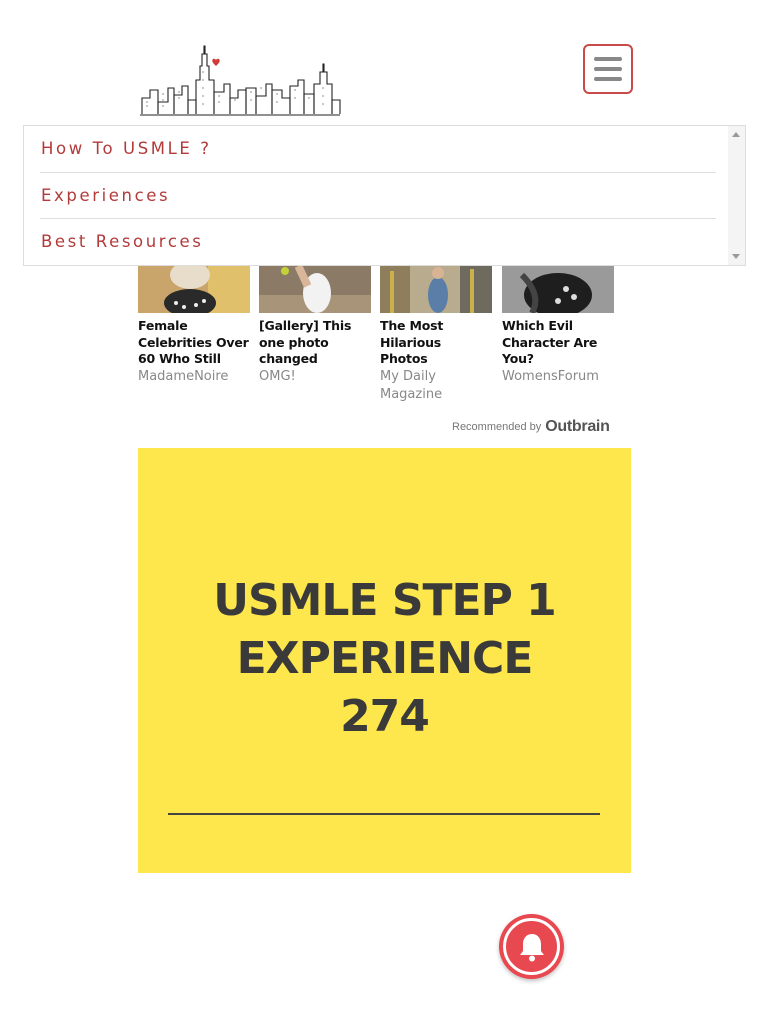 This screenshot has width=768, height=1024. I want to click on outbrain-credit-link: Recommended by Outbrain, so click(531, 427).